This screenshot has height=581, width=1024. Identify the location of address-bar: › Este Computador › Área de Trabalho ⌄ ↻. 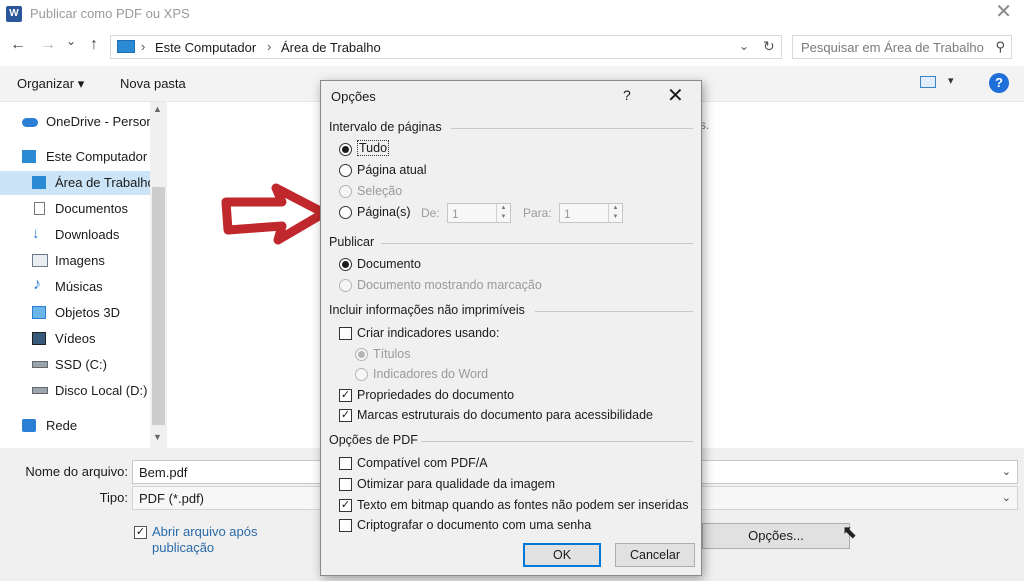
(446, 47).